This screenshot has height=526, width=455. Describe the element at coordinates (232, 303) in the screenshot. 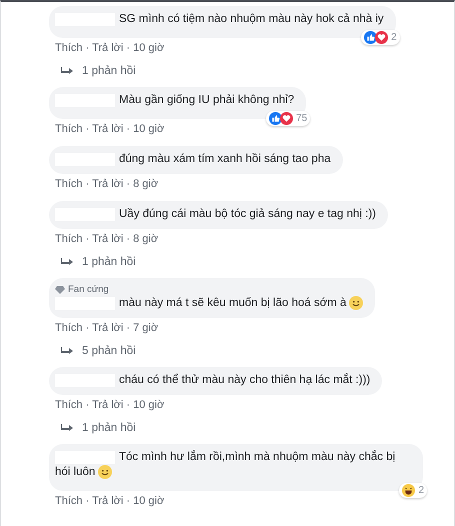

I see `comment-text: màu này má t sẽ kêu muốn bị lão hoá sớm à` at that location.